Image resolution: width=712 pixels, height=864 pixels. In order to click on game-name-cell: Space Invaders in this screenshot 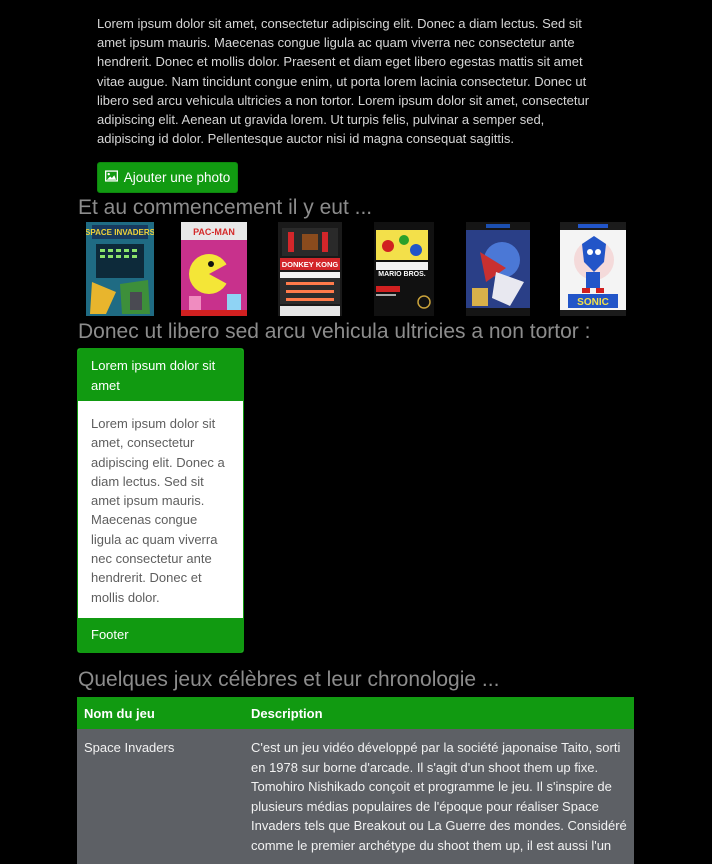, I will do `click(160, 796)`.